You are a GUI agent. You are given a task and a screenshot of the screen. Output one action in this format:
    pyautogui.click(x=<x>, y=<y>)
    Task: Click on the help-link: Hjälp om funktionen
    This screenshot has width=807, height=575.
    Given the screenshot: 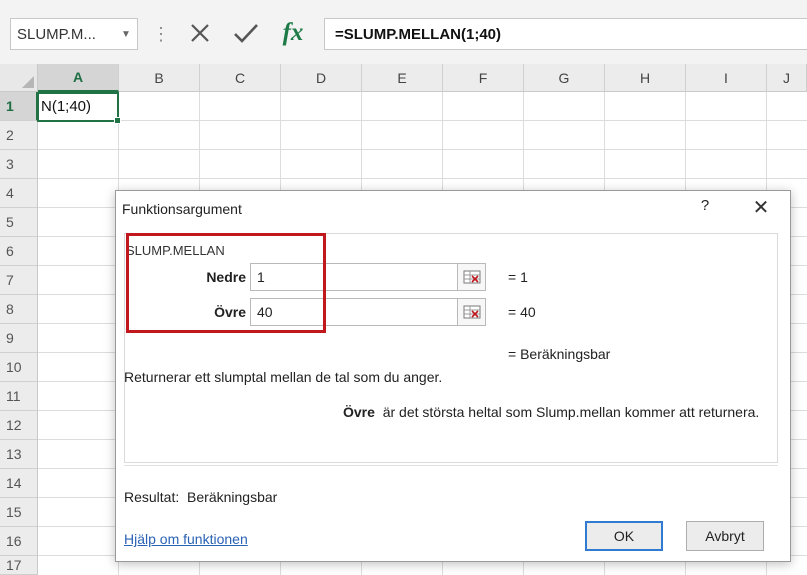 What is the action you would take?
    pyautogui.click(x=186, y=539)
    